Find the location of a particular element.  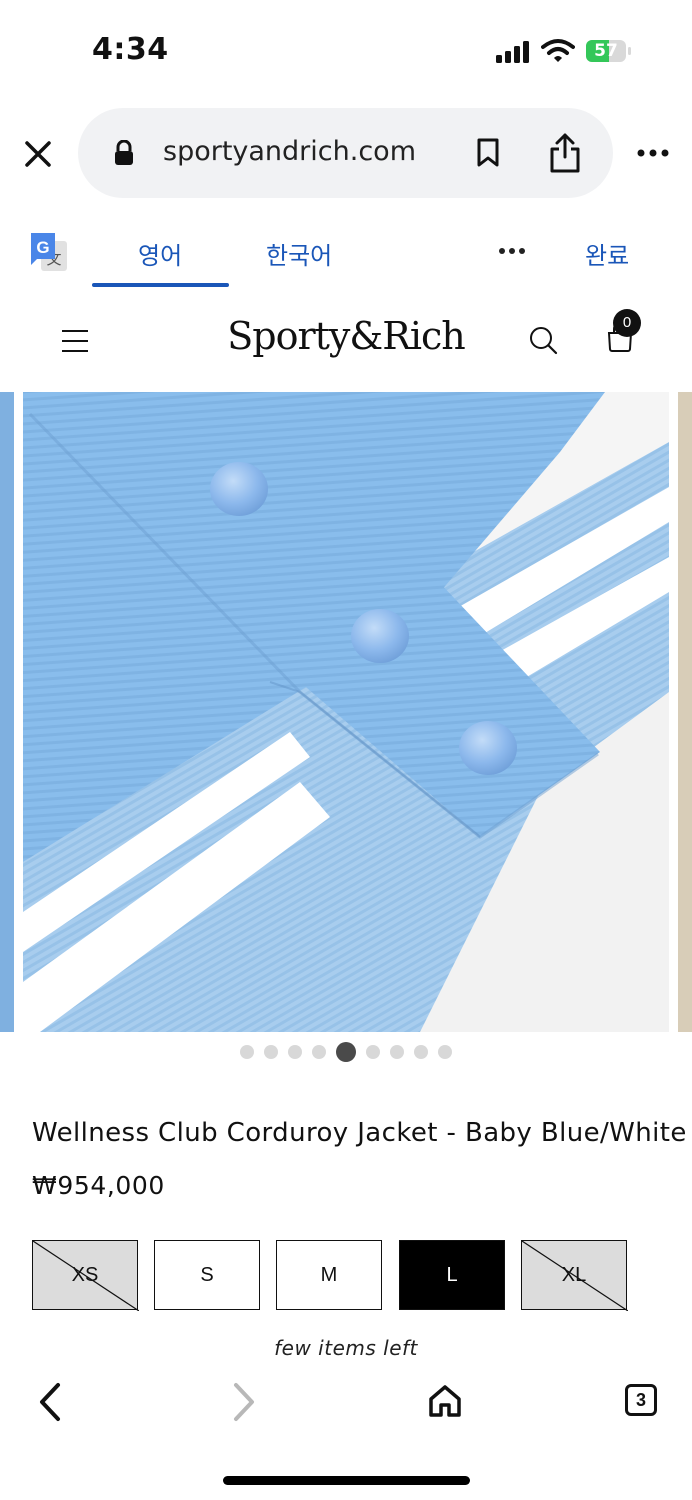

tab-source-language: 영어 is located at coordinates (160, 253).